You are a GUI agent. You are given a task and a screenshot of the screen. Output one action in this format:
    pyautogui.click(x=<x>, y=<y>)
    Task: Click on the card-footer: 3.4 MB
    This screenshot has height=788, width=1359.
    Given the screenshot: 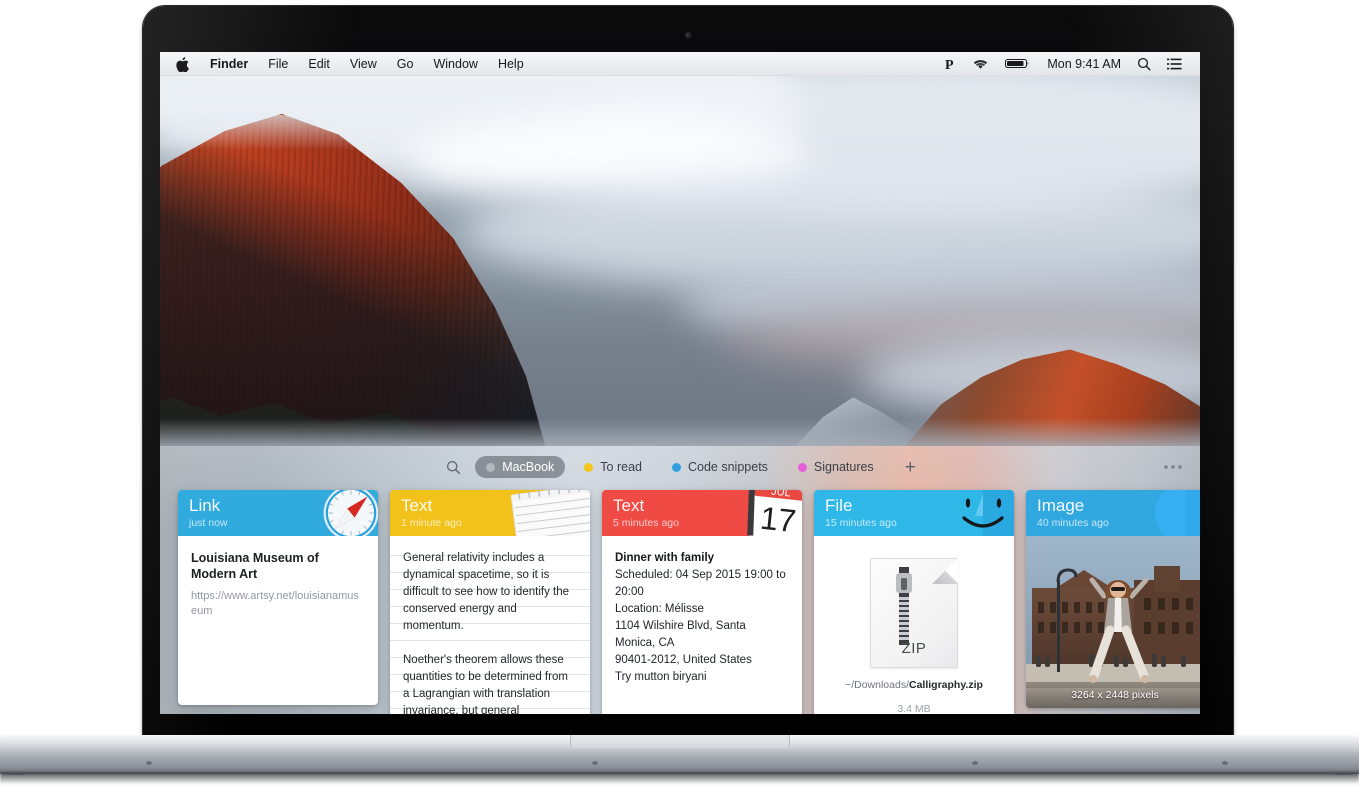 What is the action you would take?
    pyautogui.click(x=914, y=708)
    